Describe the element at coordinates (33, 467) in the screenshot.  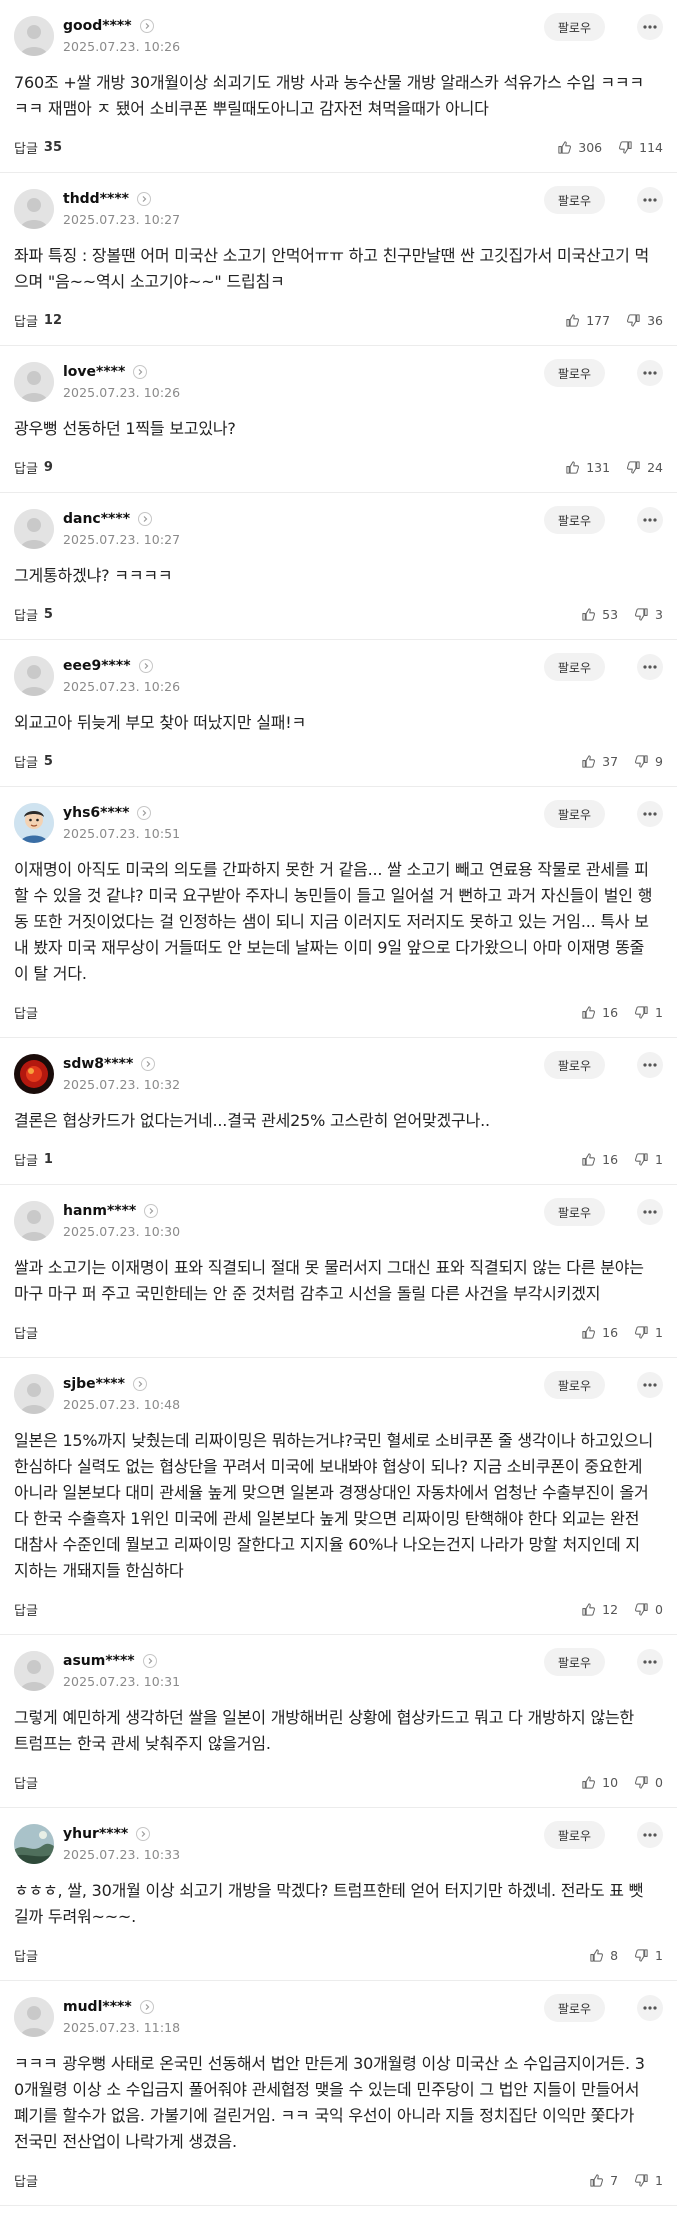
I see `reply-button: 답글 9` at that location.